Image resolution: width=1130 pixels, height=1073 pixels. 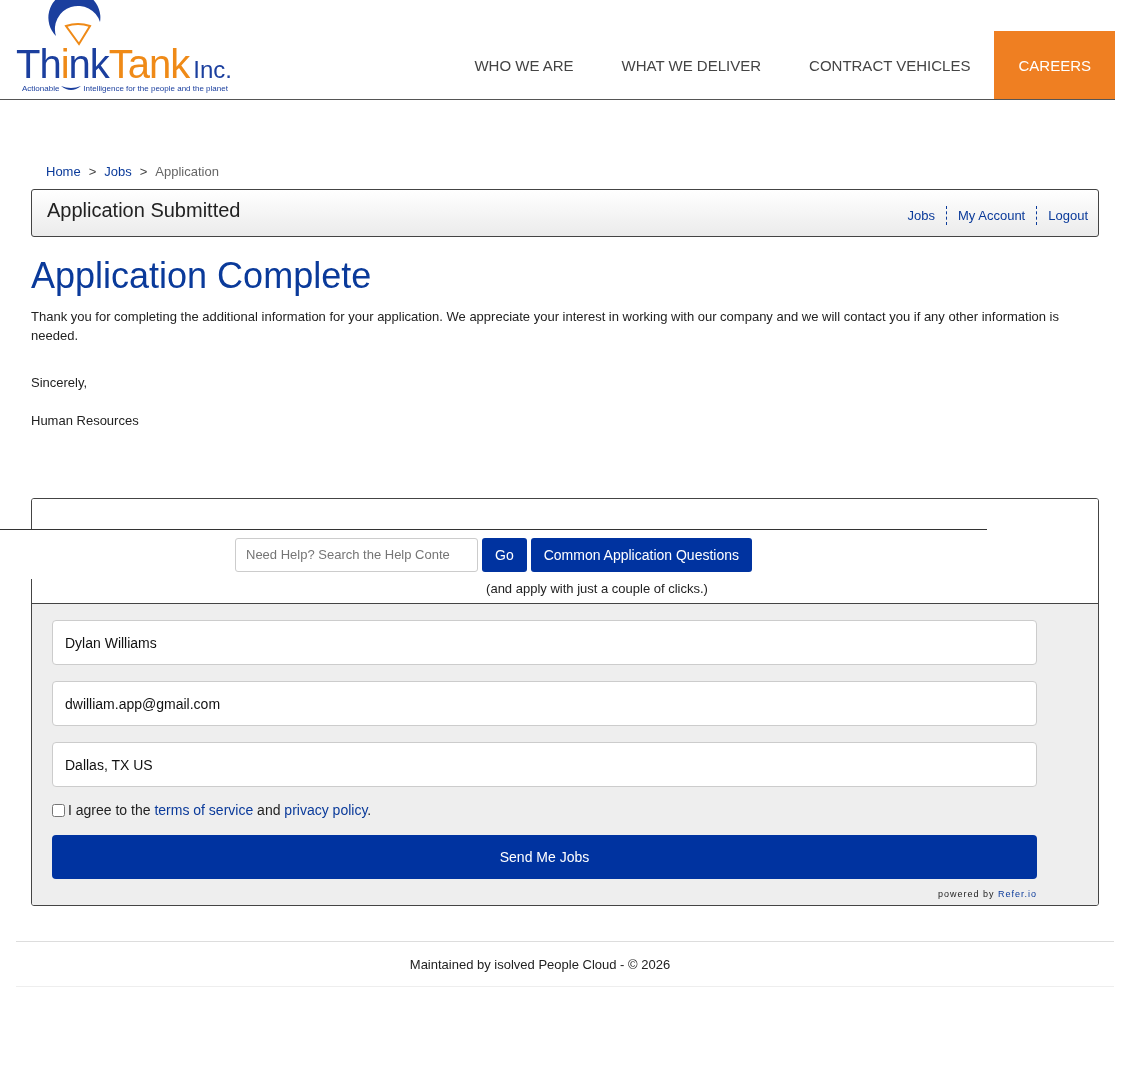 I want to click on closing-text: Sincerely,, so click(x=60, y=383).